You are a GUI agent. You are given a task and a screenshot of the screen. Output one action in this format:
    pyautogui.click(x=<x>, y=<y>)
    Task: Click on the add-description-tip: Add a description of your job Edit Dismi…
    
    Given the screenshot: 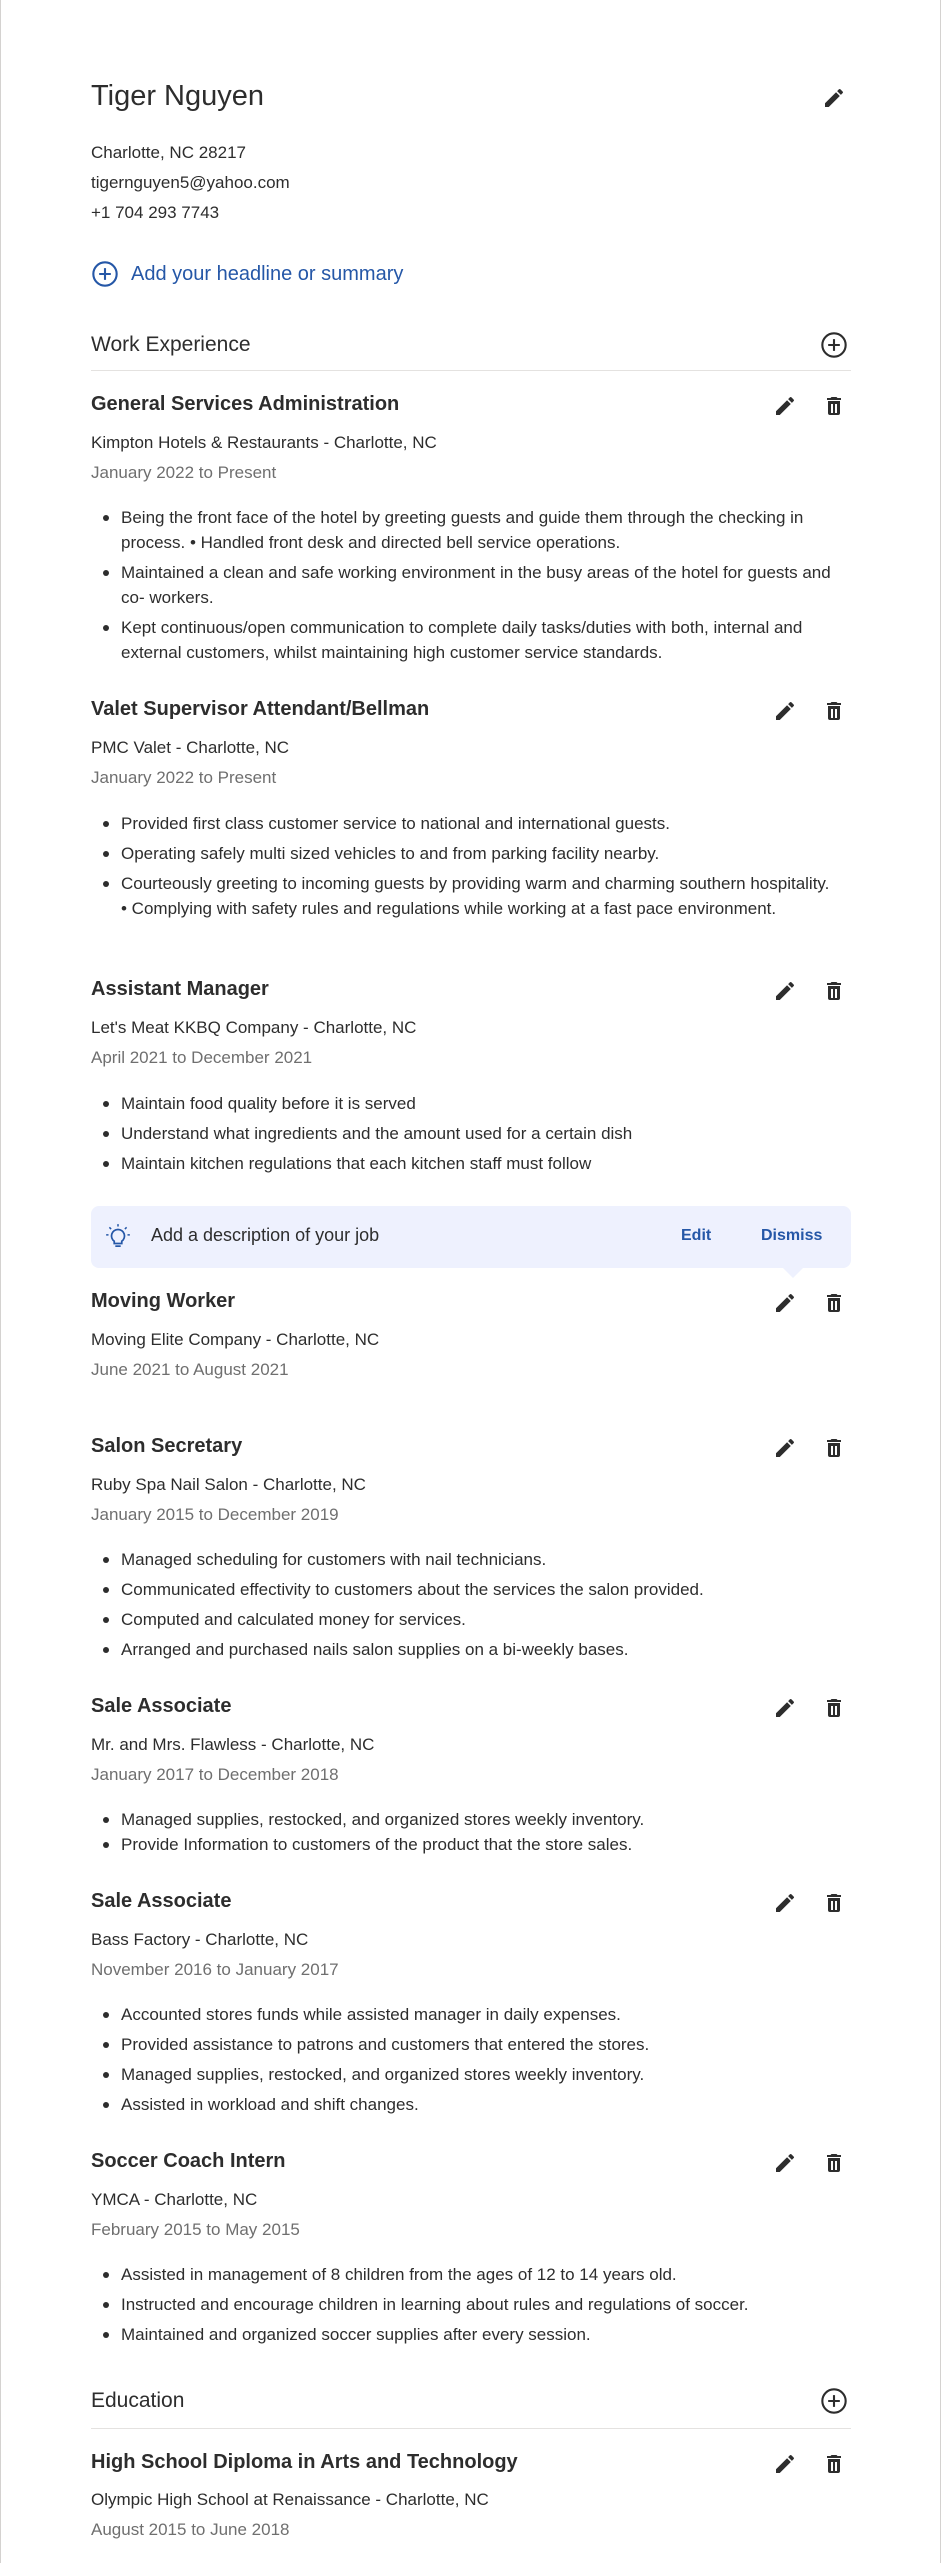 What is the action you would take?
    pyautogui.click(x=471, y=1242)
    